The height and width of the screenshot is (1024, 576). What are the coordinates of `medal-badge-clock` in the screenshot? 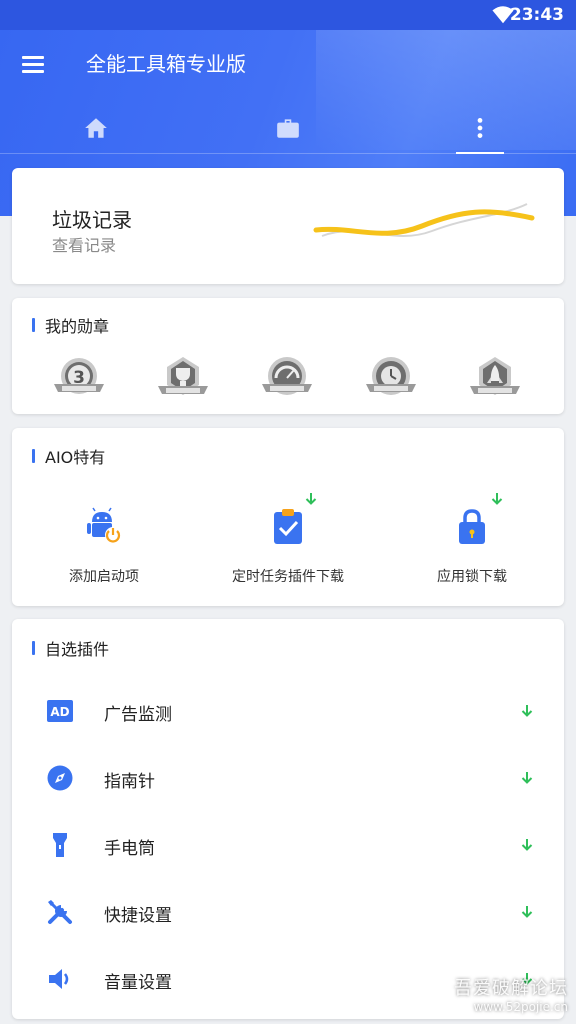 It's located at (391, 377).